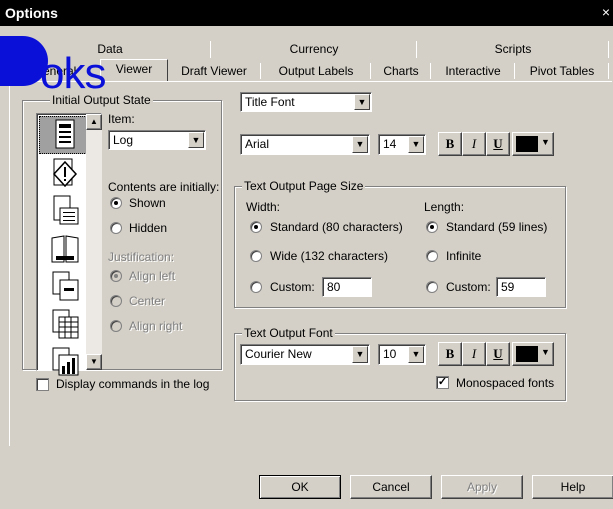 Image resolution: width=613 pixels, height=509 pixels. I want to click on text-font-size-value: 10, so click(390, 354).